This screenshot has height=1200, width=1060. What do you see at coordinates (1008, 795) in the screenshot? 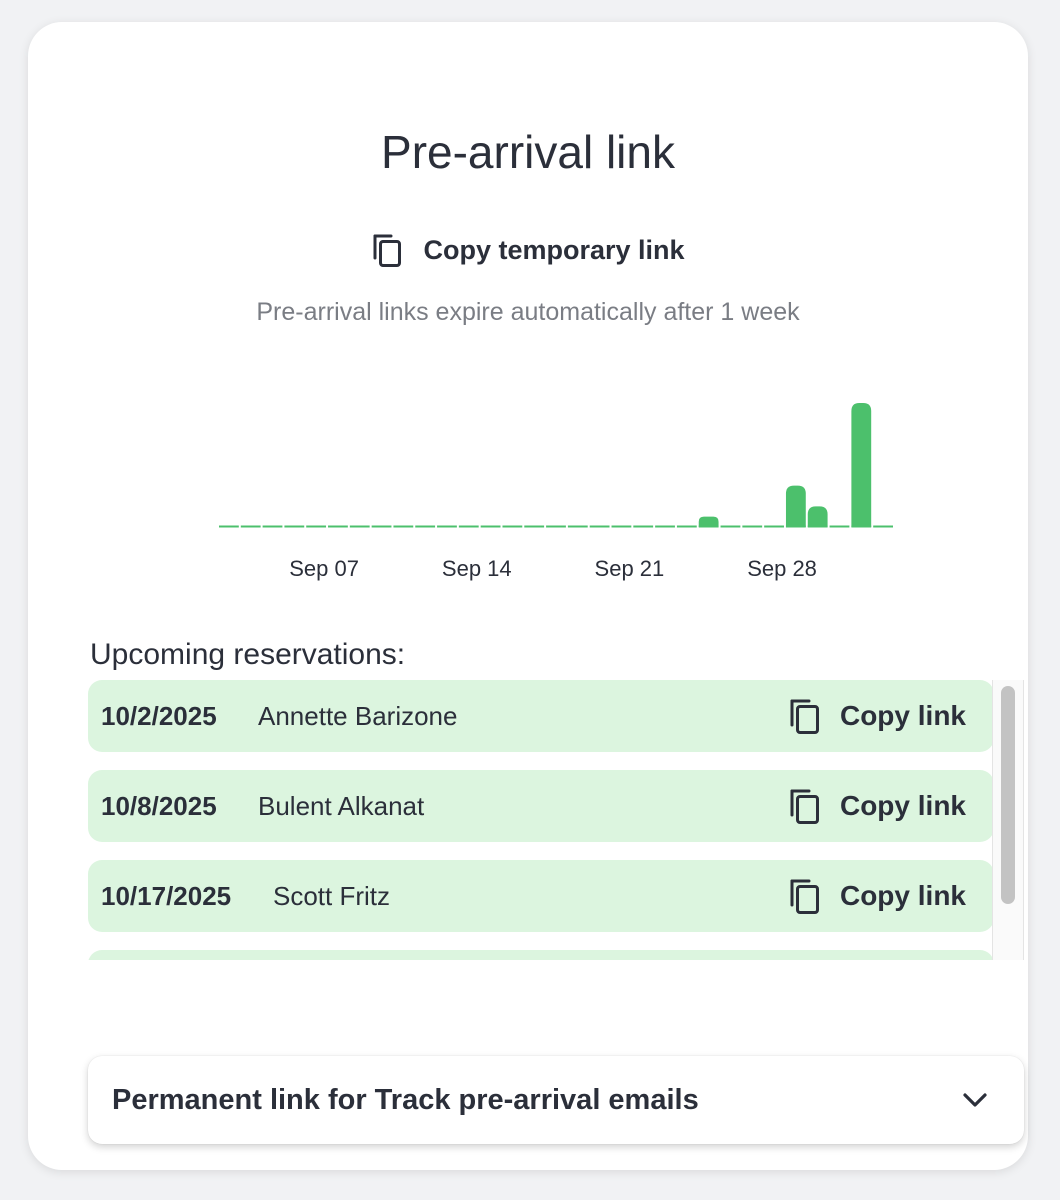
I see `scrollbar-thumb` at bounding box center [1008, 795].